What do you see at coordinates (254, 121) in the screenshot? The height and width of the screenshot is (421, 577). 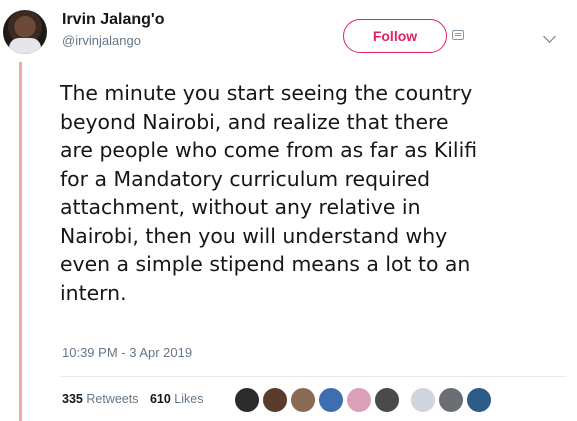 I see `tweet-text-line: beyond Nairobi, and realize that there` at bounding box center [254, 121].